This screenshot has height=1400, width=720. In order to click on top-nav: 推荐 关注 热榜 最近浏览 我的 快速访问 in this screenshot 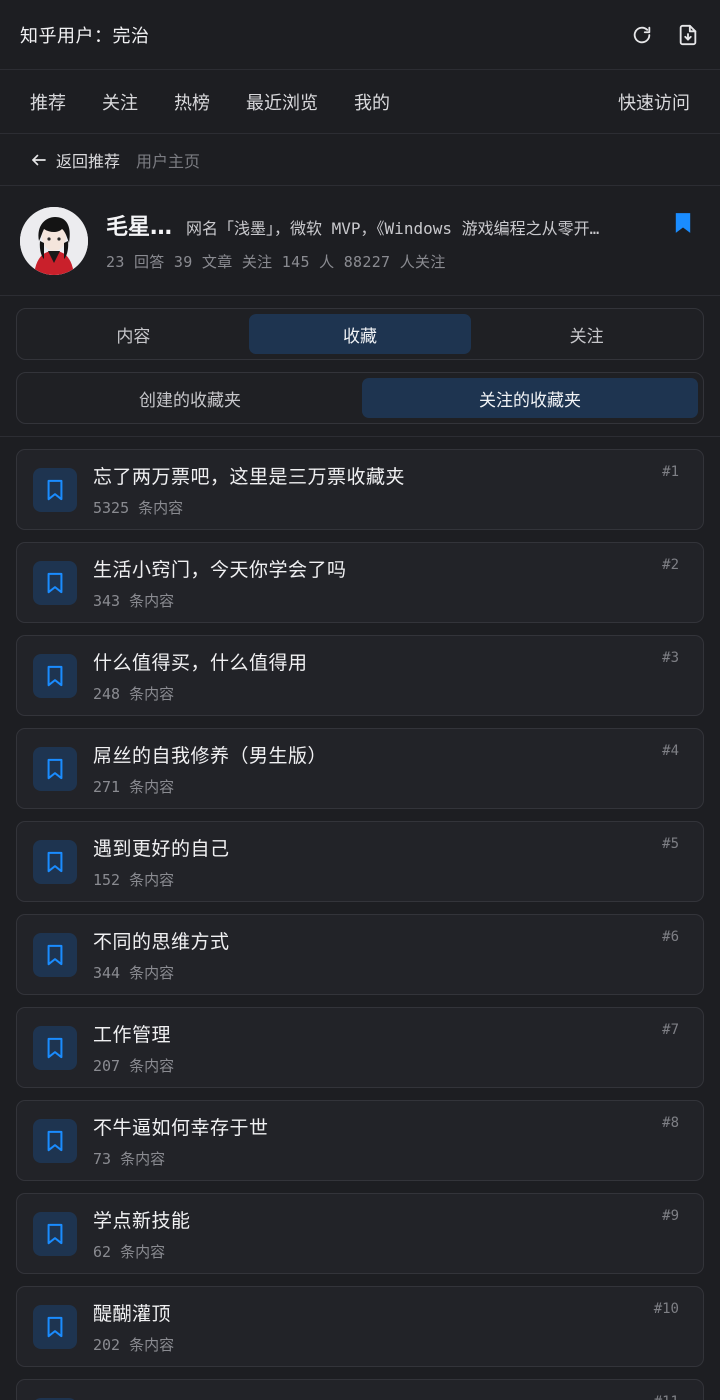, I will do `click(360, 102)`.